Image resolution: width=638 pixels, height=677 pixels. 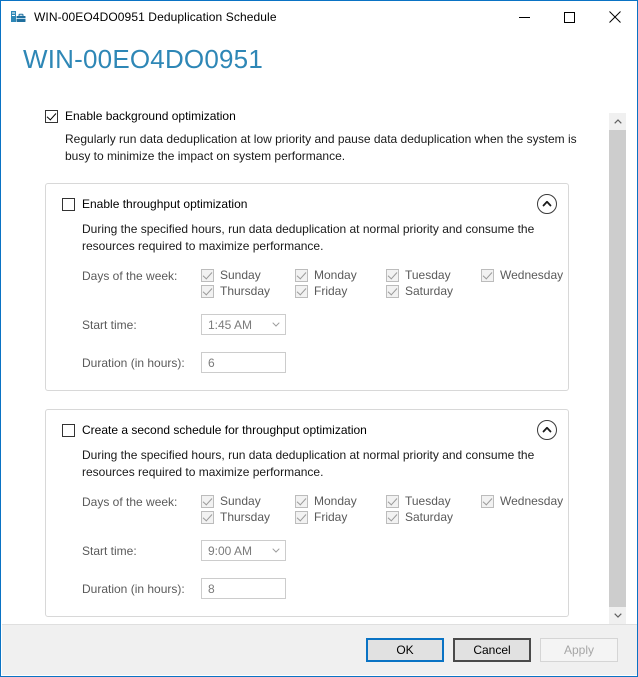 What do you see at coordinates (248, 501) in the screenshot?
I see `day2-checkbox-sunday: Sunday` at bounding box center [248, 501].